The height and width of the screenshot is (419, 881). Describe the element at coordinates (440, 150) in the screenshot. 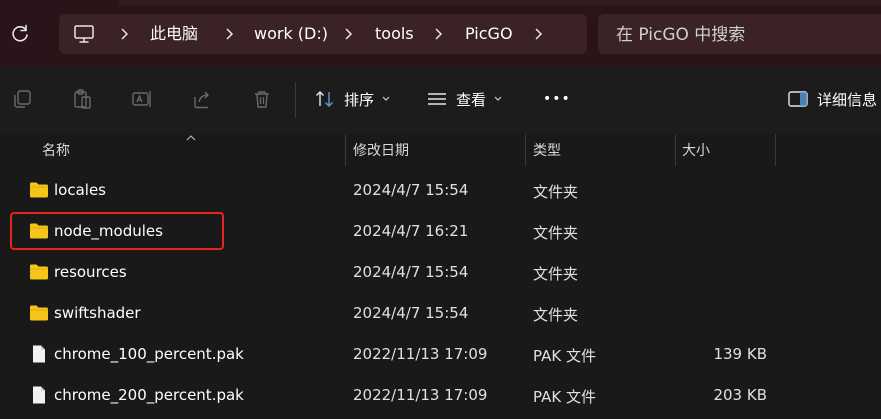

I see `column-header-row: 名称 修改日期 类型 大小` at that location.